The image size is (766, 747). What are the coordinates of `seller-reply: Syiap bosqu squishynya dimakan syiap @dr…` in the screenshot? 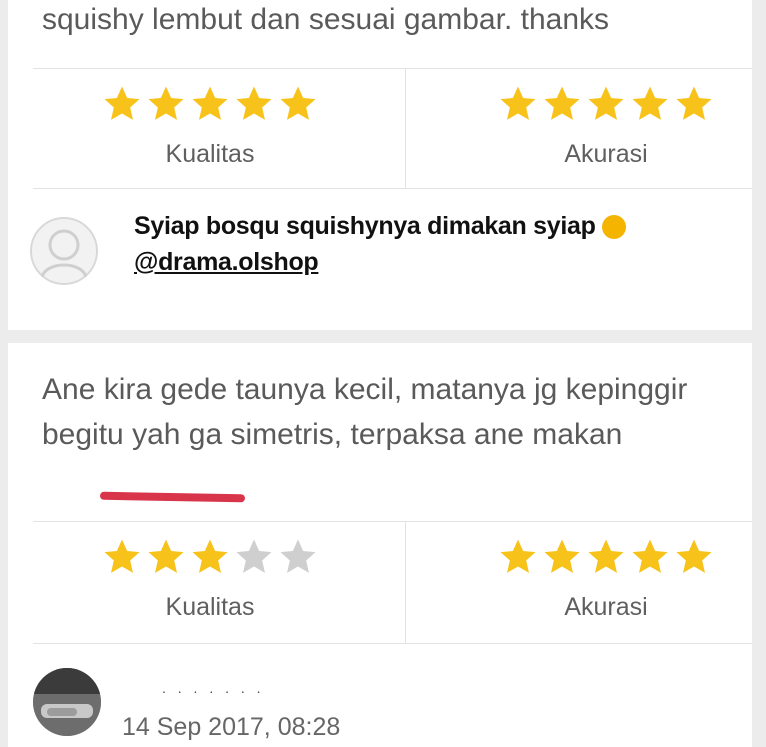 It's located at (380, 244).